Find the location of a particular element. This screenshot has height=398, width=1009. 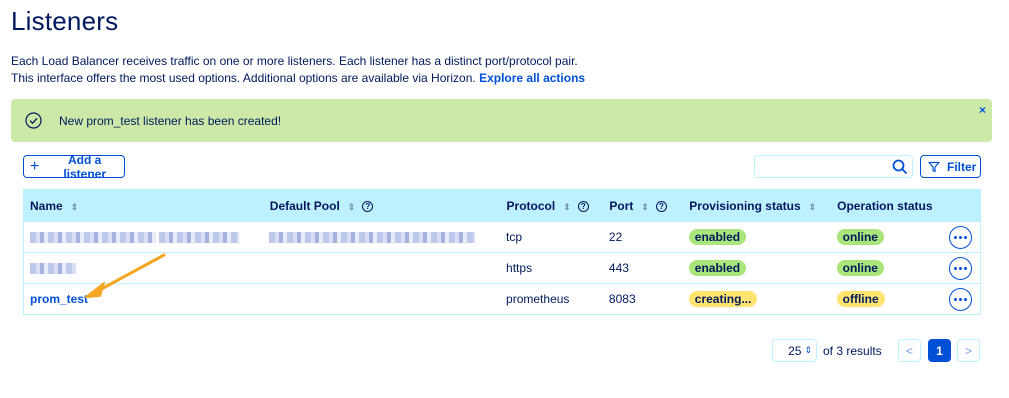

results-count: of 3 results is located at coordinates (852, 351).